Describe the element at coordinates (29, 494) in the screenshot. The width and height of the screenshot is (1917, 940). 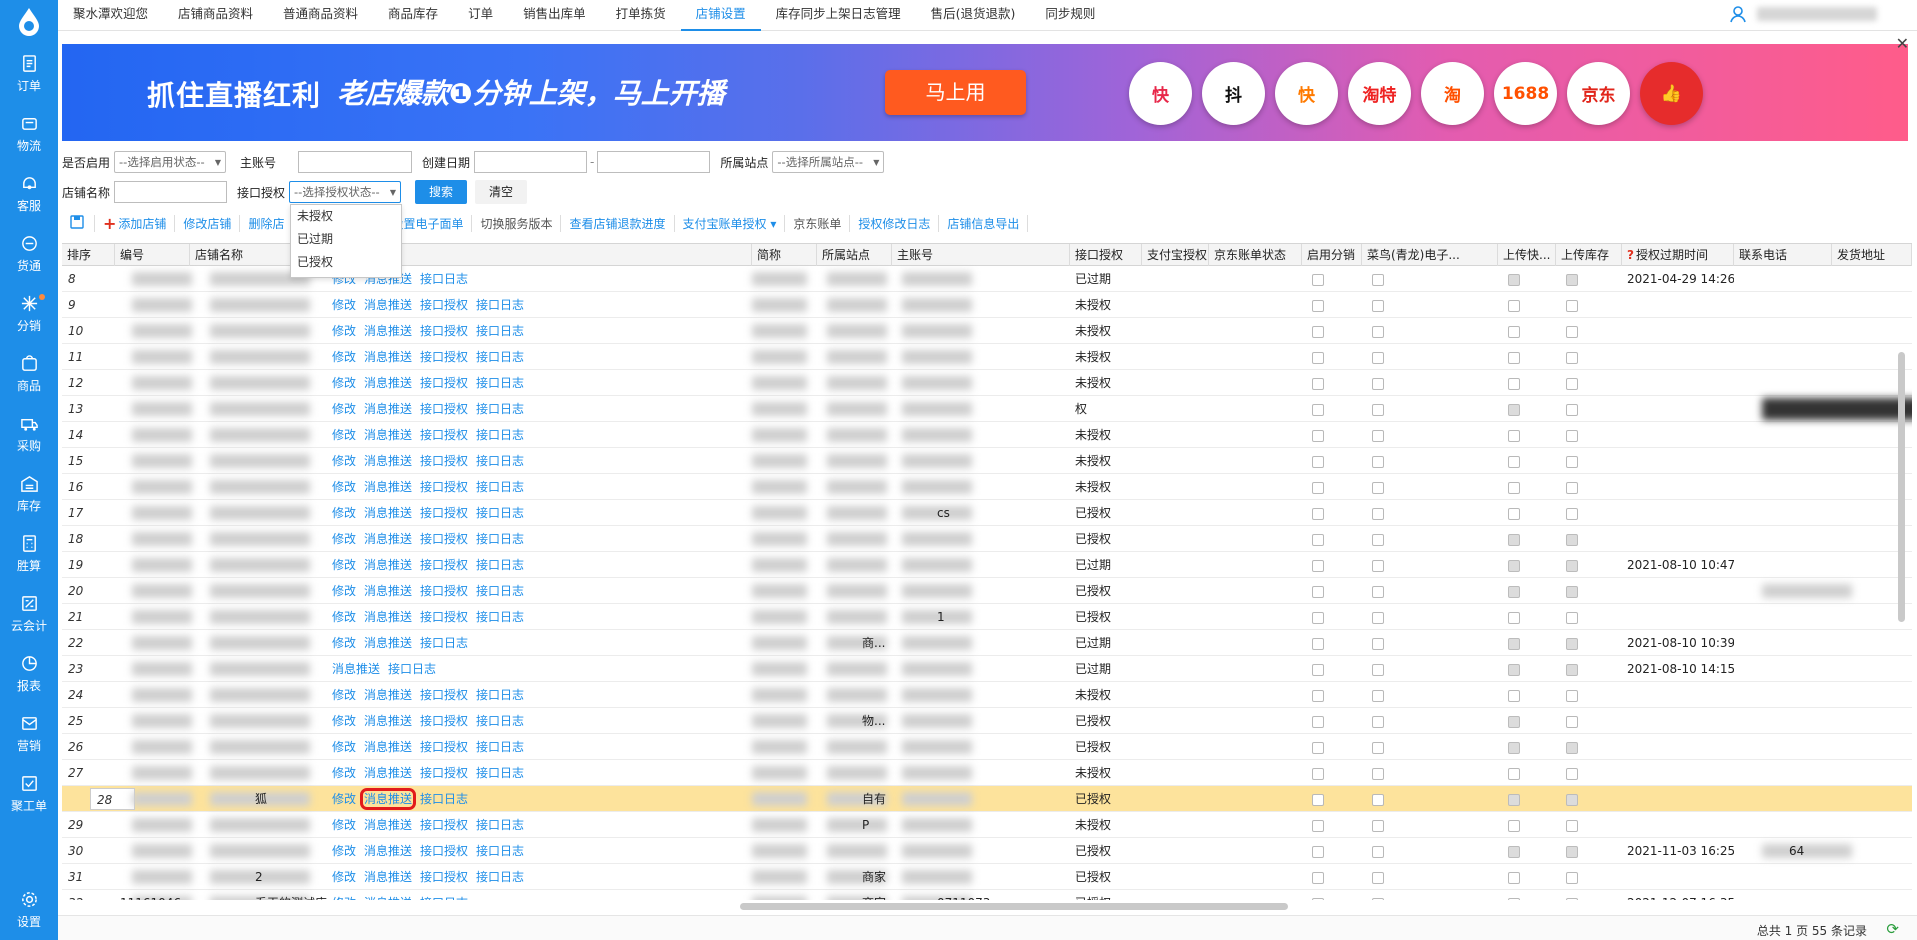
I see `sidebar-item-warehouse: 库存` at that location.